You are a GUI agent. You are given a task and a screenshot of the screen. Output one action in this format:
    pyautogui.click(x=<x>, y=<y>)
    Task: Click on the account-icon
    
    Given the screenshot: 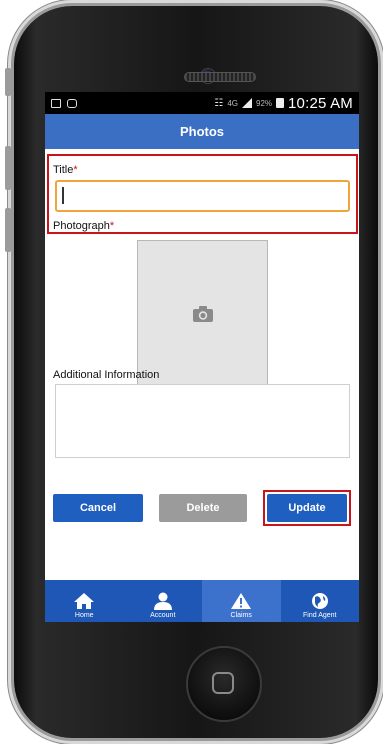 What is the action you would take?
    pyautogui.click(x=162, y=601)
    